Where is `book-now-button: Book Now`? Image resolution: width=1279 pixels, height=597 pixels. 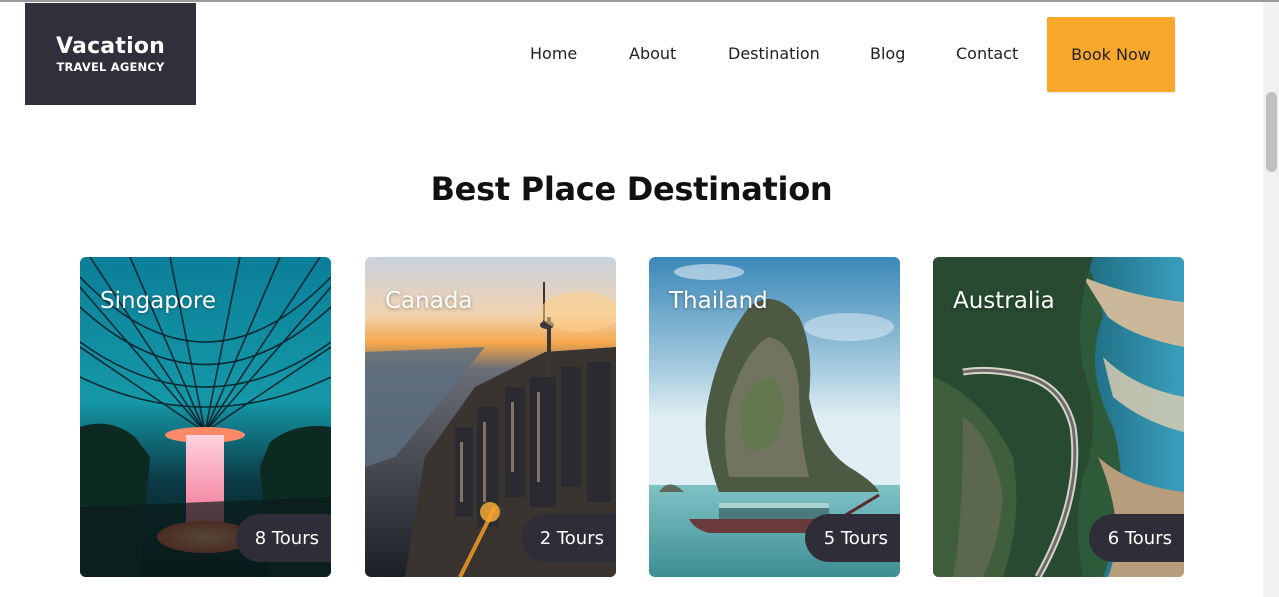
book-now-button: Book Now is located at coordinates (1111, 54).